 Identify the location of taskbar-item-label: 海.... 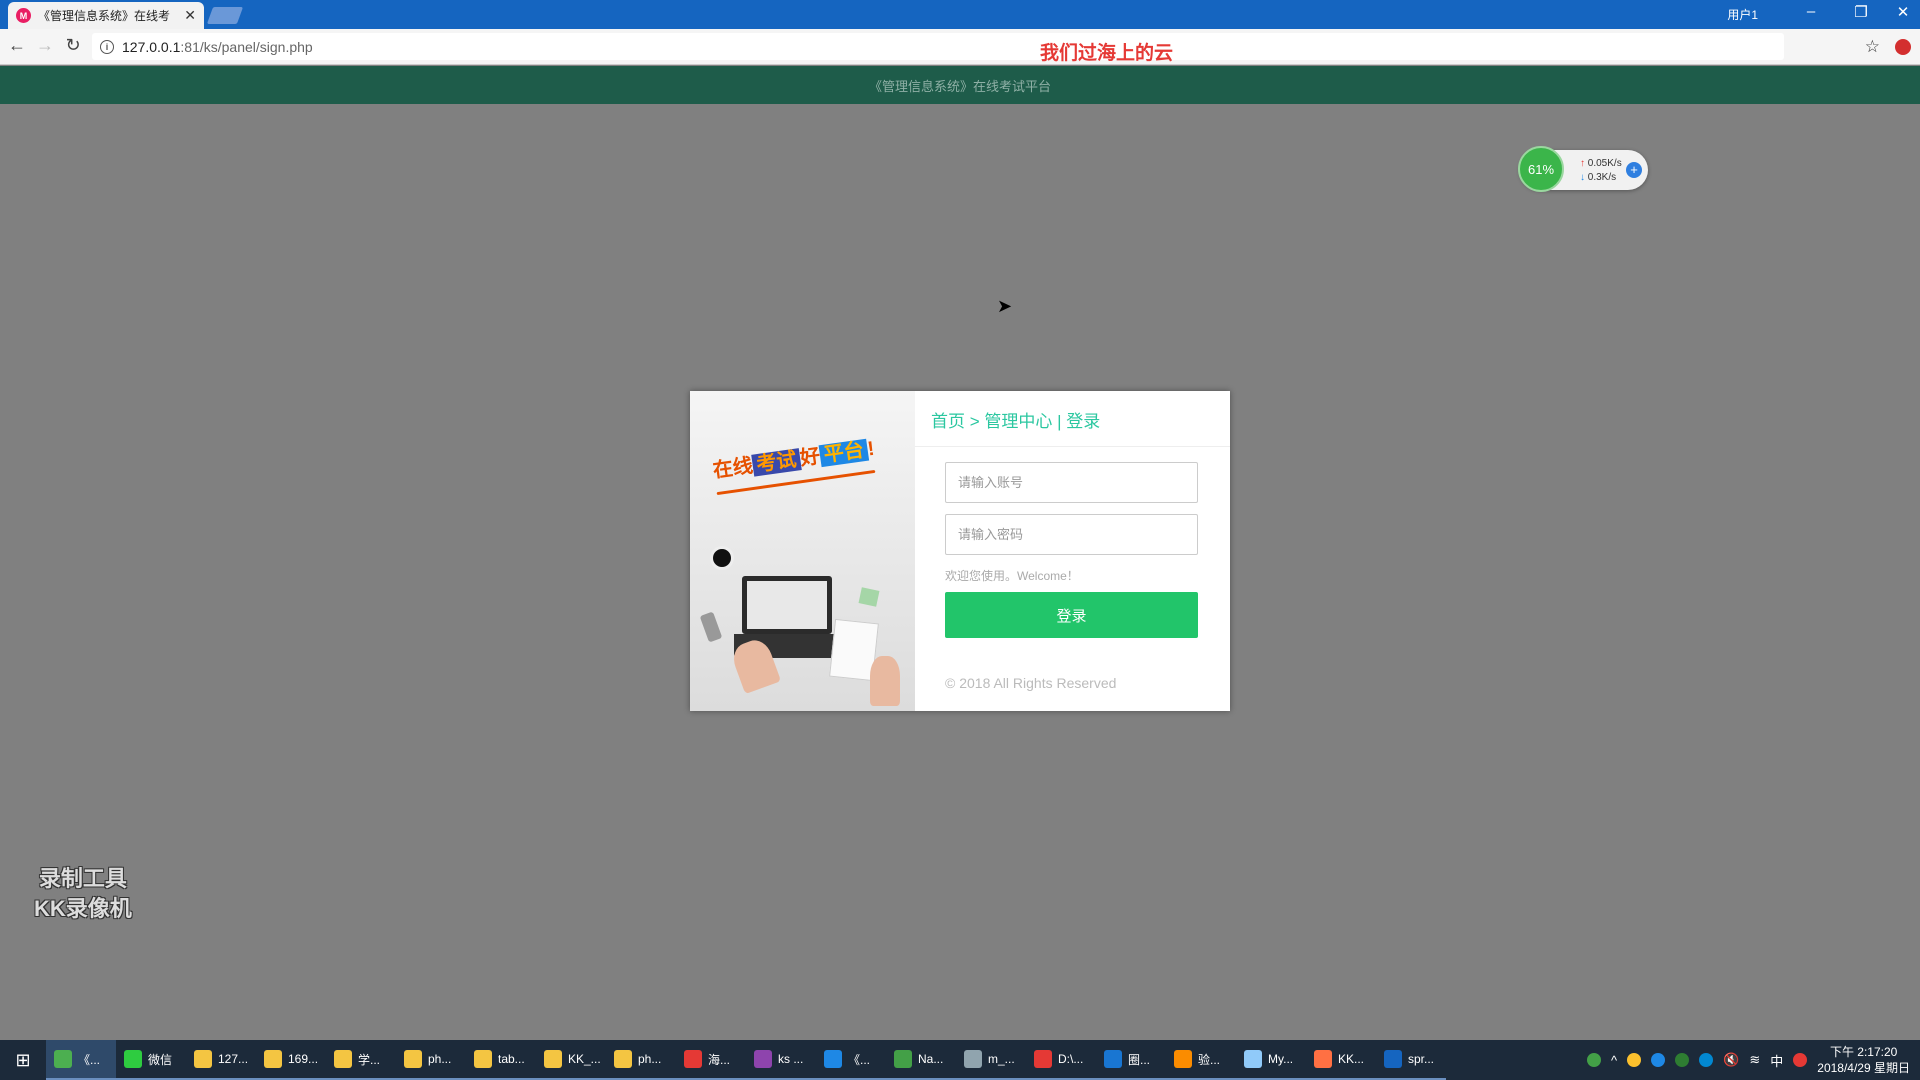
(719, 1059).